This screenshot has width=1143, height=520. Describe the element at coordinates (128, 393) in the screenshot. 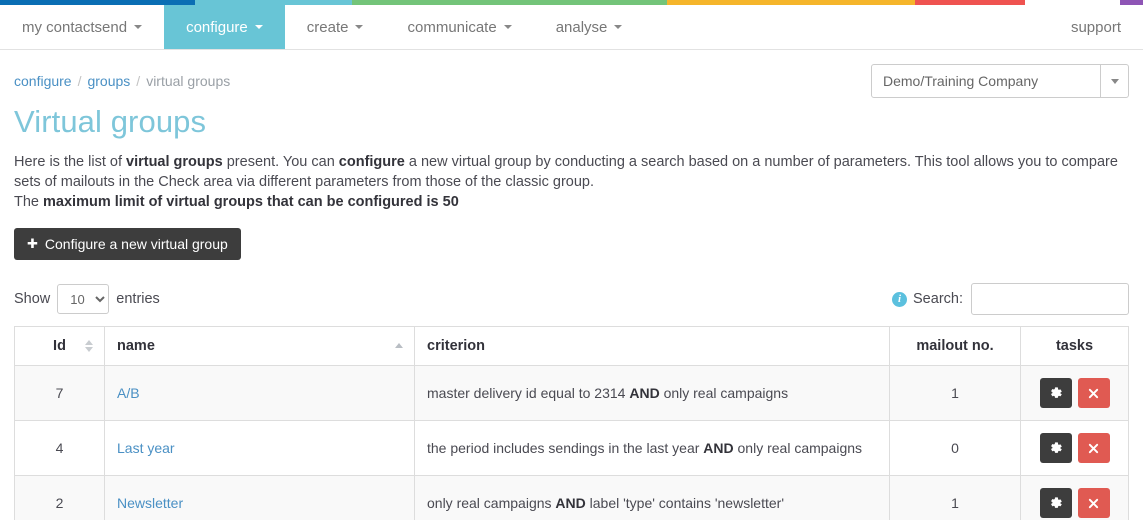

I see `virtual-group-link: A/B` at that location.